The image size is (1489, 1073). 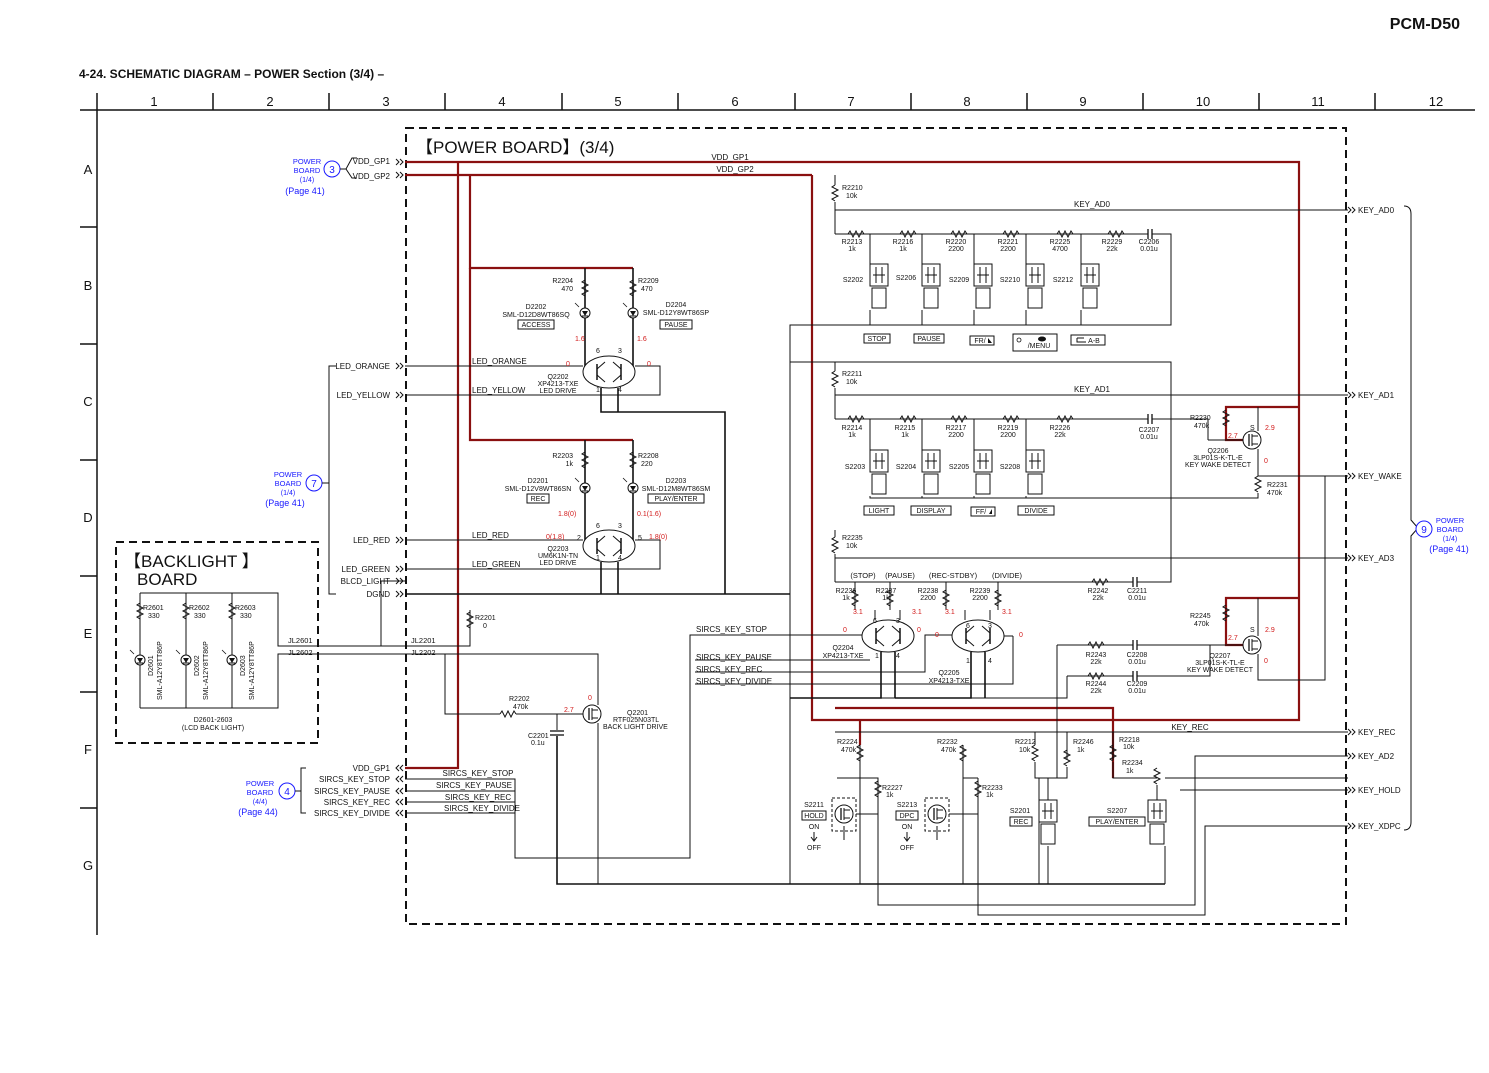 What do you see at coordinates (1200, 418) in the screenshot?
I see `part-ref: R2230` at bounding box center [1200, 418].